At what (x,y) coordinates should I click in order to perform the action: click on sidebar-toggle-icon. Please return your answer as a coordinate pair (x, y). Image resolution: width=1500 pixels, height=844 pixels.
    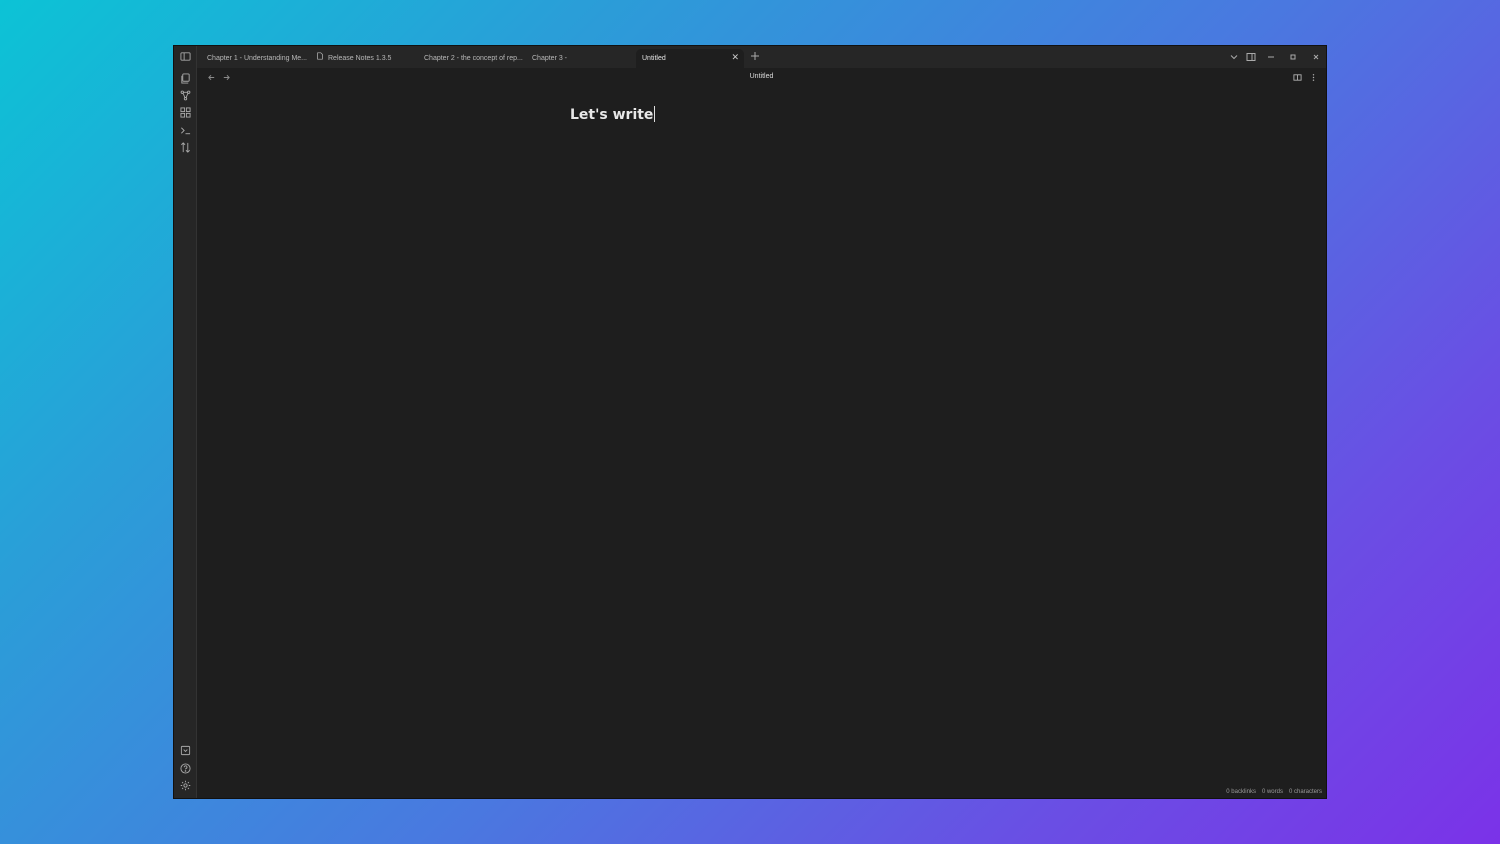
    Looking at the image, I should click on (185, 56).